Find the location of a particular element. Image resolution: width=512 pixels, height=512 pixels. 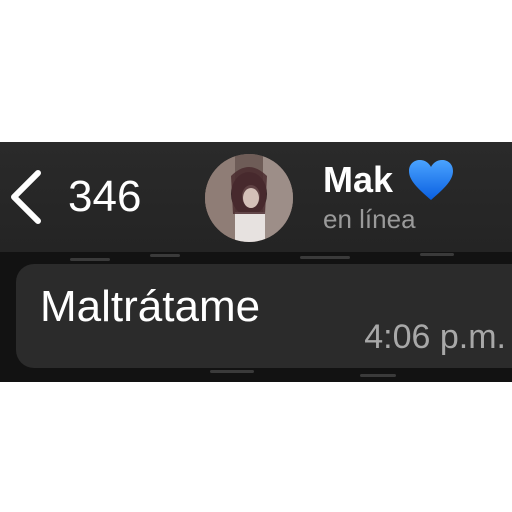

avatar is located at coordinates (249, 198).